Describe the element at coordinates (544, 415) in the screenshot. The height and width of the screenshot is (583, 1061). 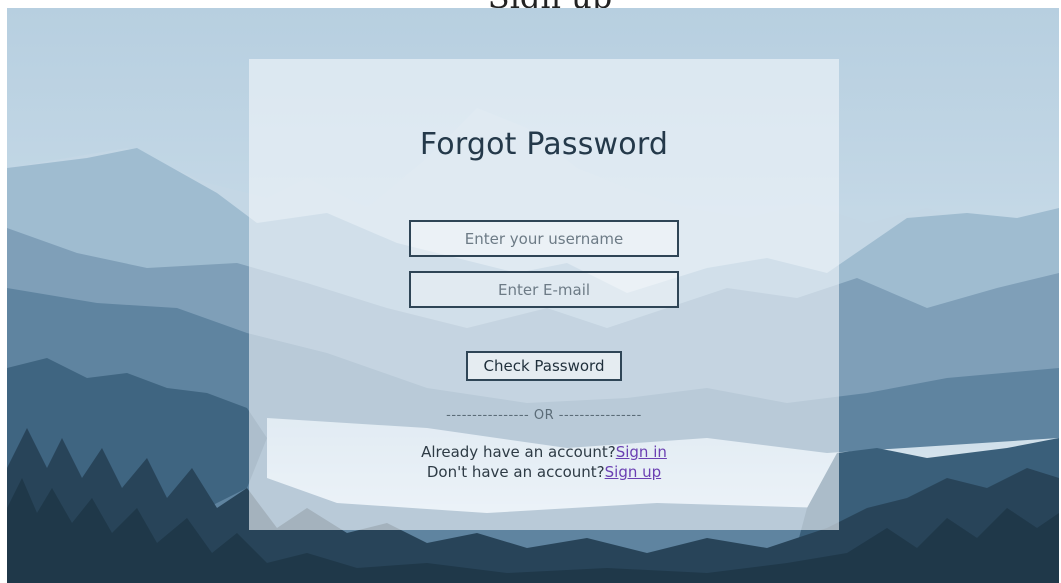
I see `or-divider: ---------------- OR ----------------` at that location.